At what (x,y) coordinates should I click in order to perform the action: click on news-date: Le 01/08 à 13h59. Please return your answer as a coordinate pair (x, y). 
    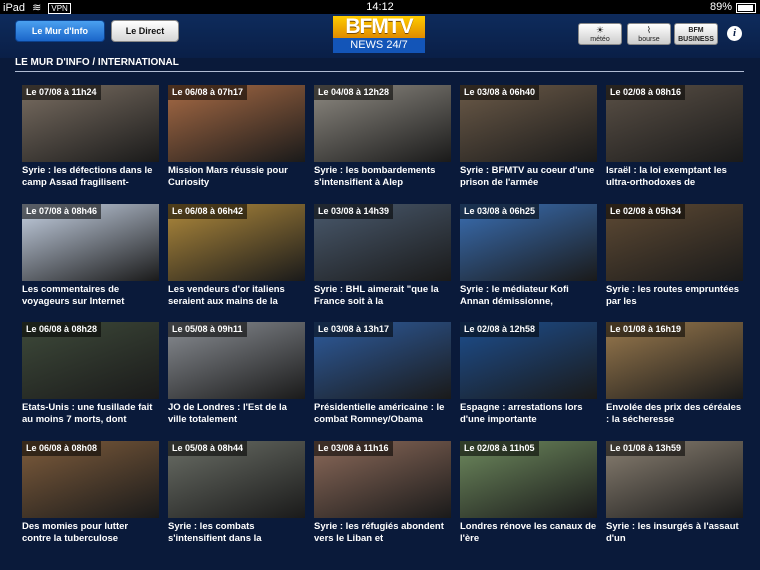
    Looking at the image, I should click on (646, 448).